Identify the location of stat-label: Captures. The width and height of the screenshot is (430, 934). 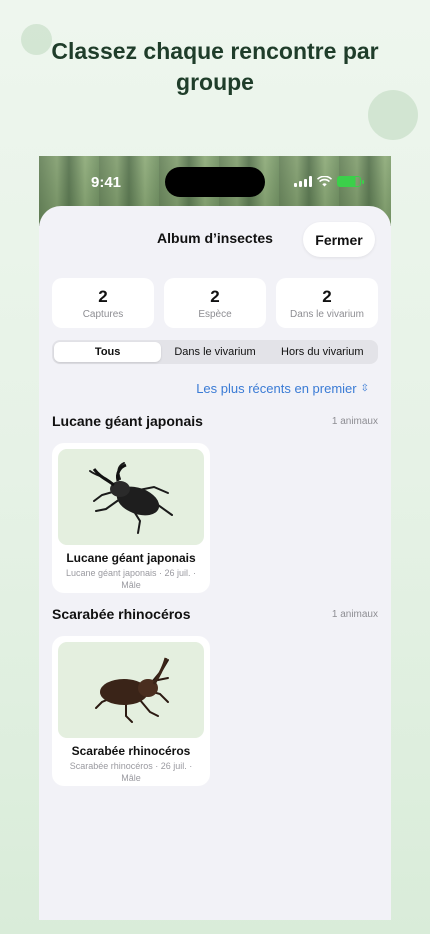
(103, 314).